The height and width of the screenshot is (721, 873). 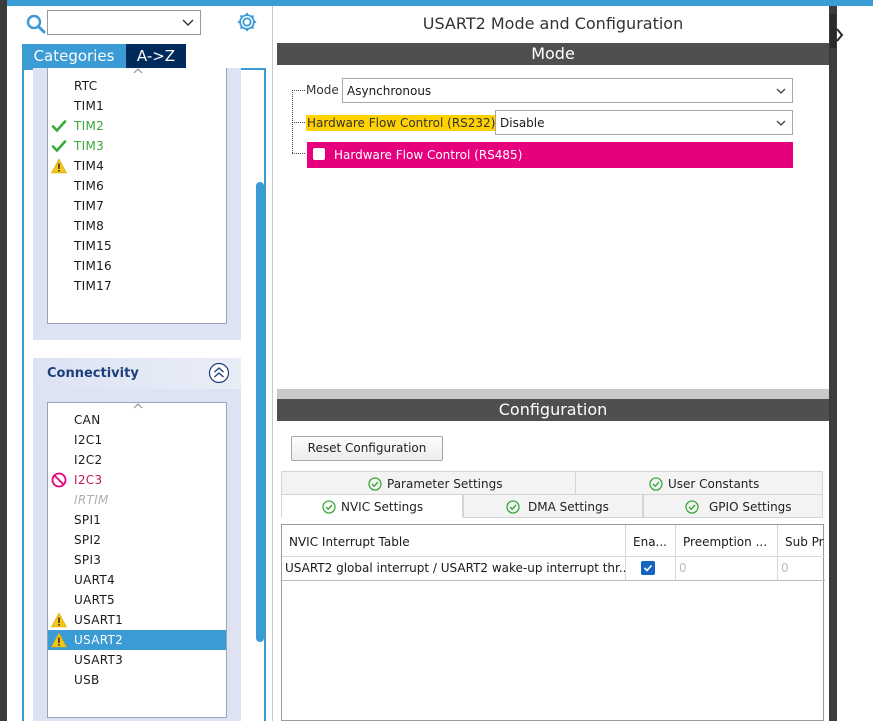 I want to click on list-item-tim4: TIM4, so click(x=137, y=166).